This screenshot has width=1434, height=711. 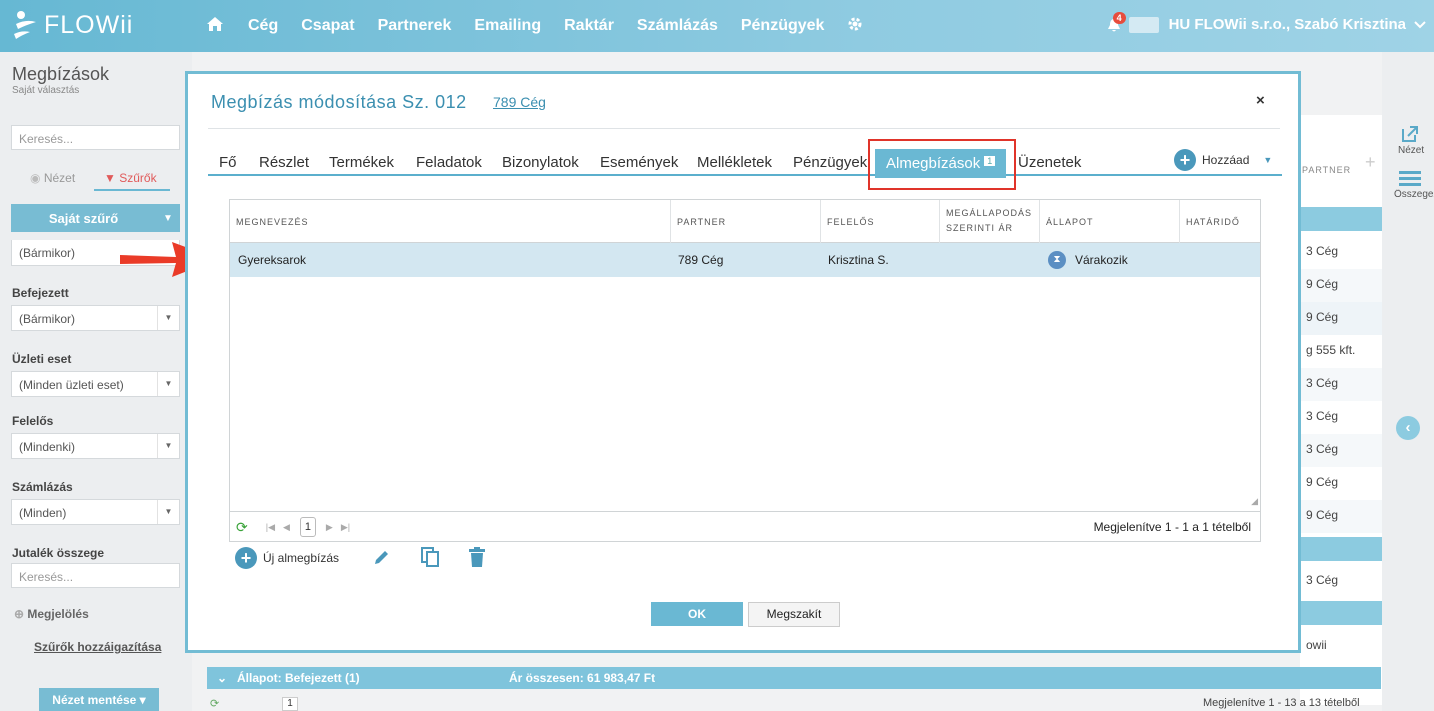 What do you see at coordinates (430, 558) in the screenshot?
I see `copy-icon` at bounding box center [430, 558].